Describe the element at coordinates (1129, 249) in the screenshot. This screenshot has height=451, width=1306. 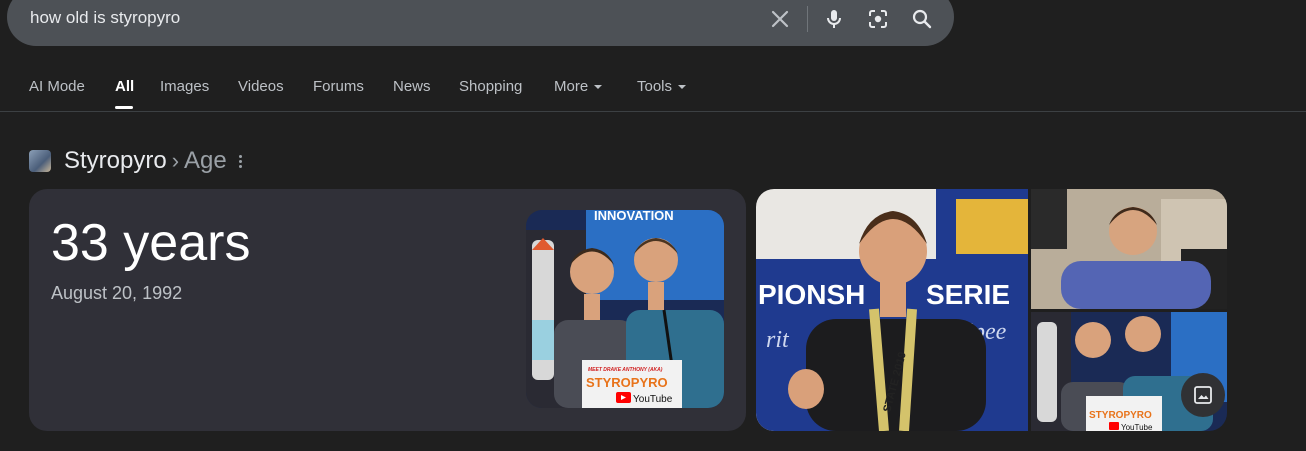
I see `gallery-image-top` at that location.